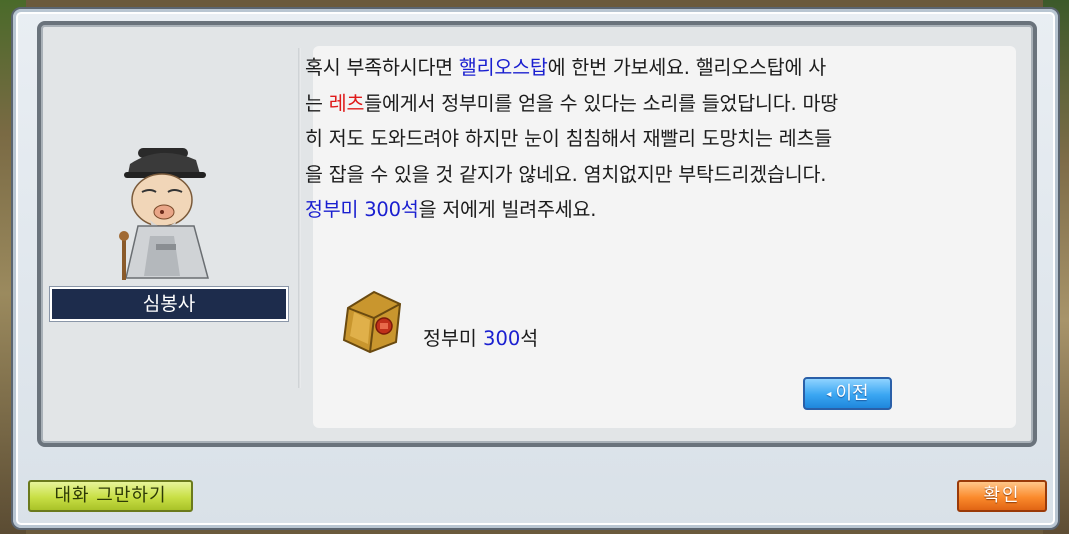  I want to click on reward-item-label: 정부미 300석, so click(480, 336).